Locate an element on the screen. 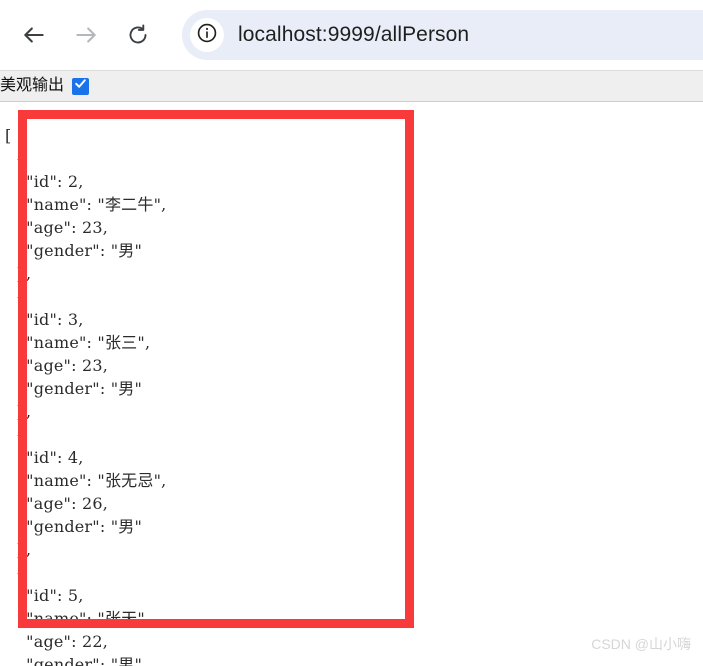 This screenshot has height=666, width=703. site-info-button is located at coordinates (207, 35).